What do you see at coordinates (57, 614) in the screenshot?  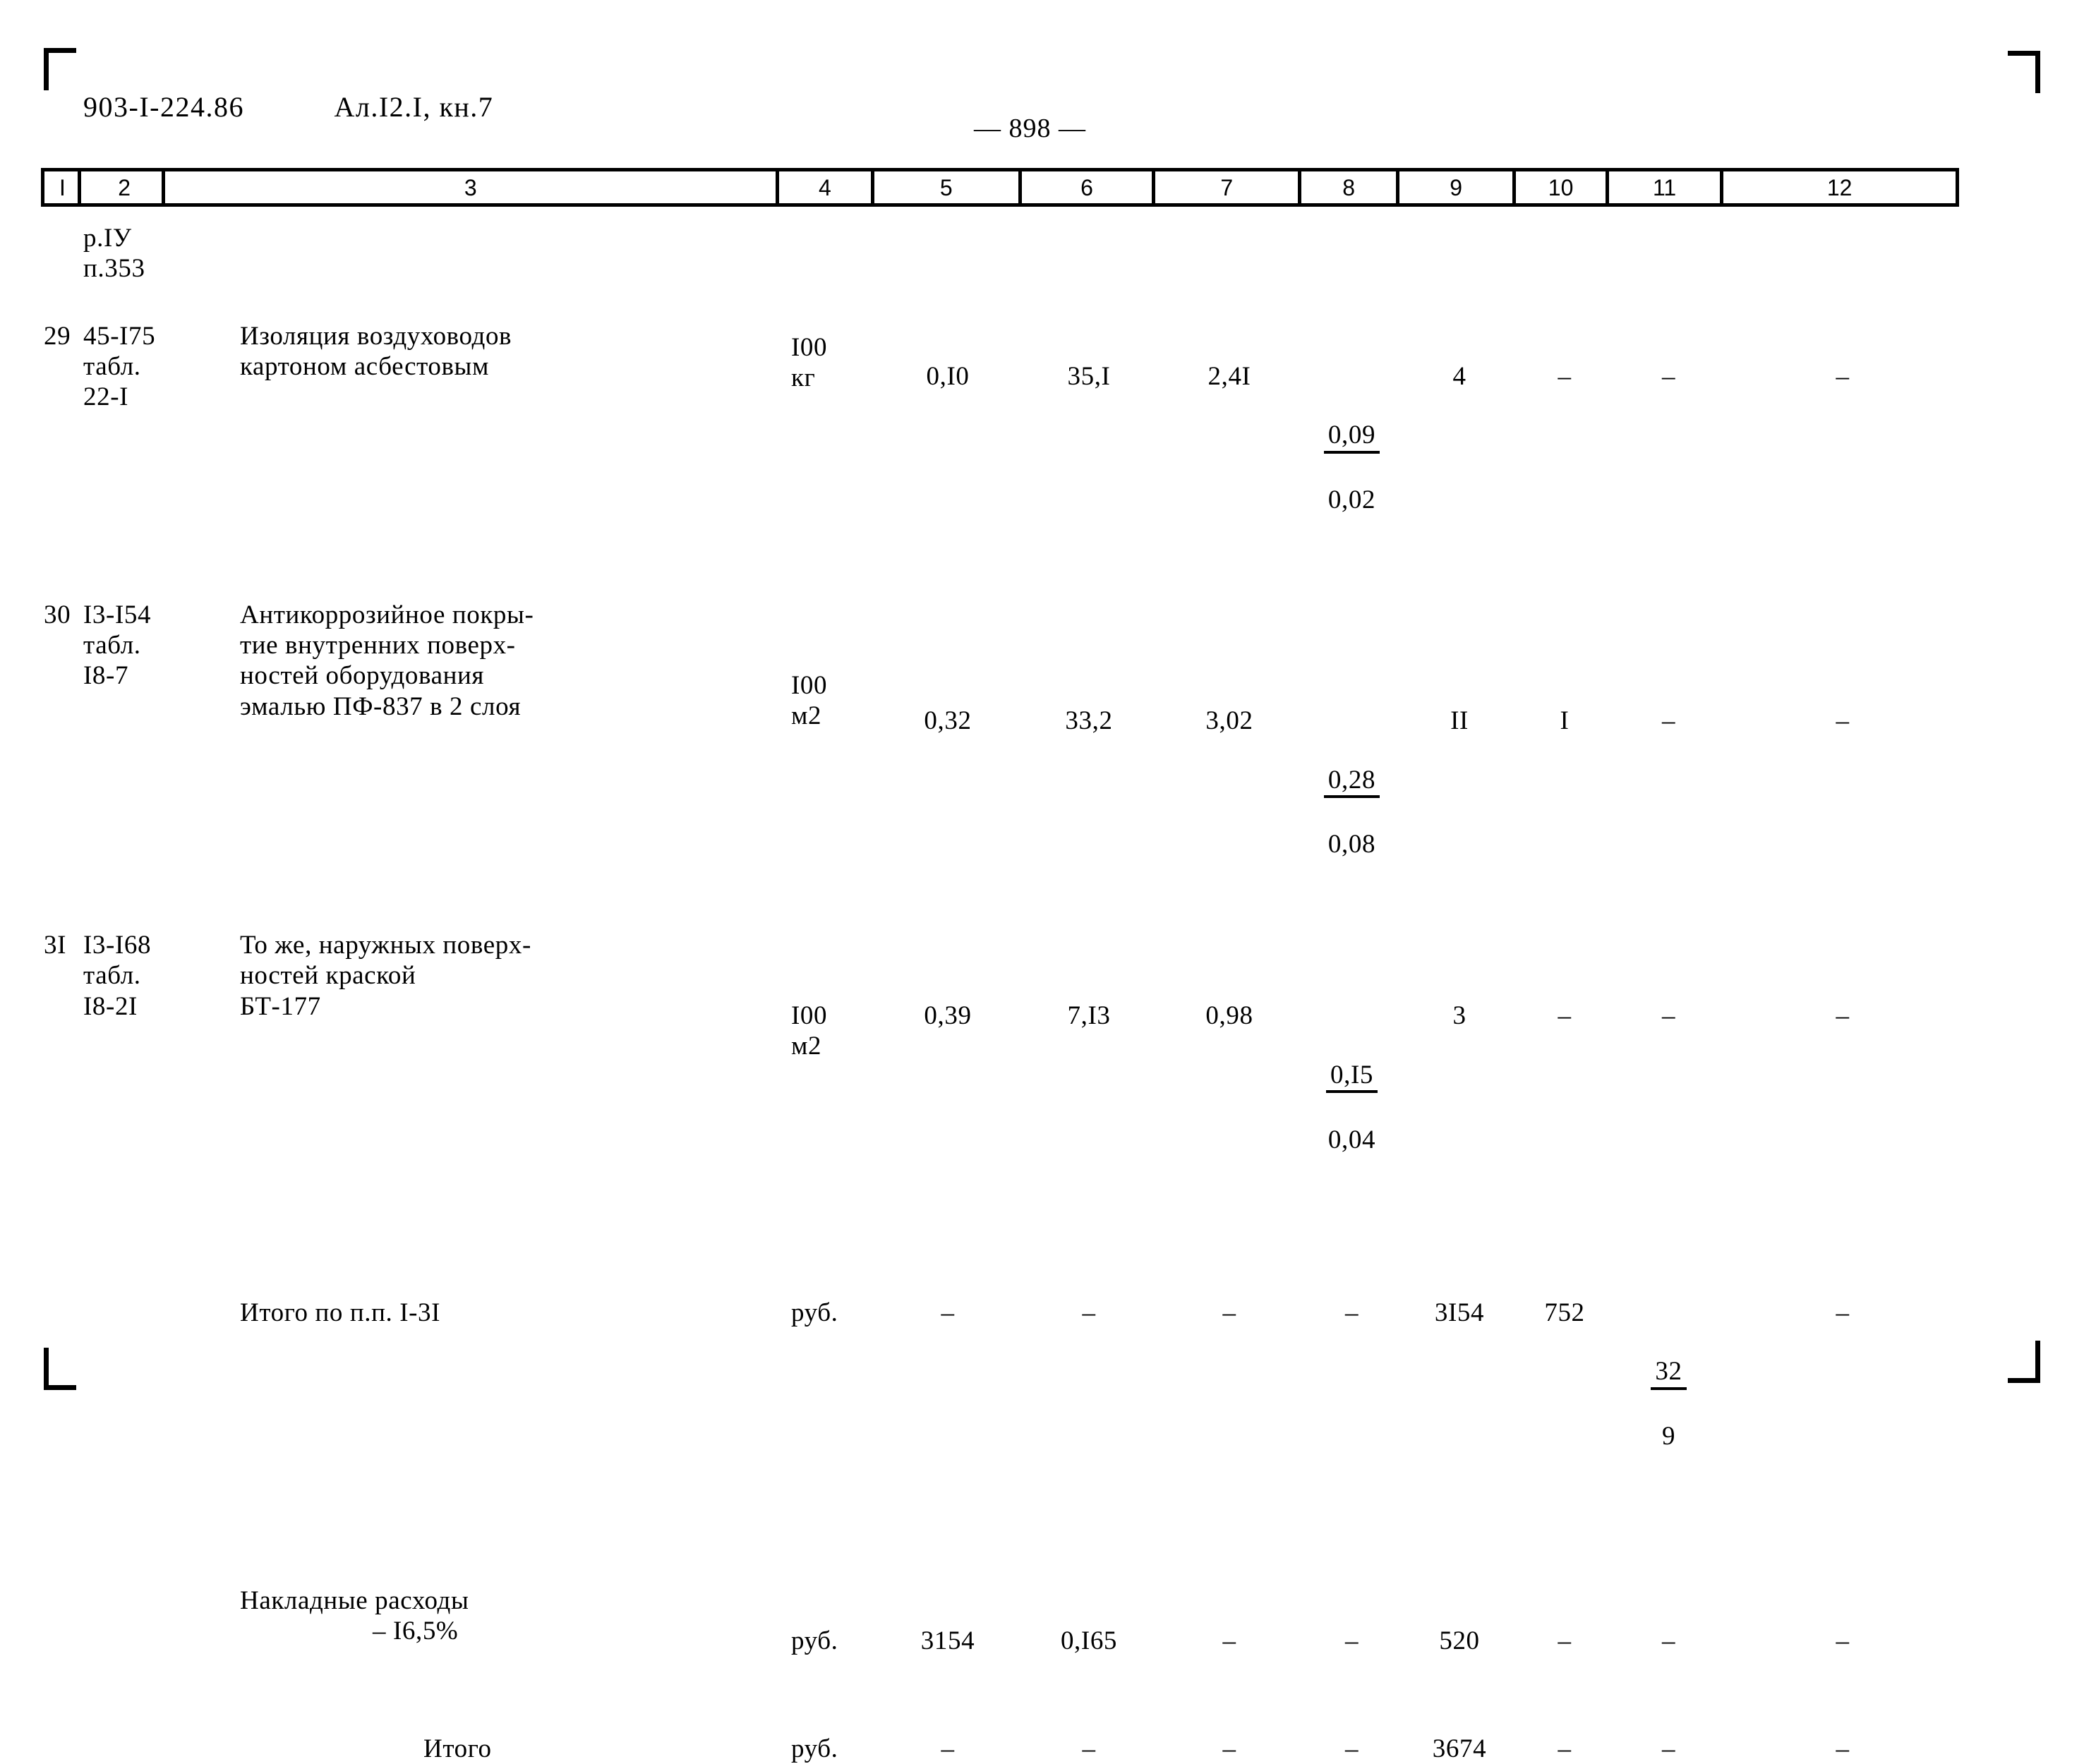 I see `row-item-number: 30` at bounding box center [57, 614].